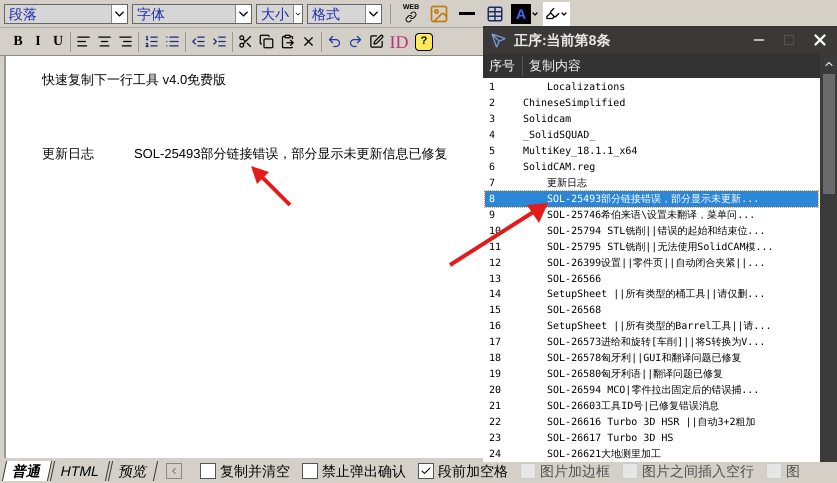  I want to click on format-button: U, so click(58, 42).